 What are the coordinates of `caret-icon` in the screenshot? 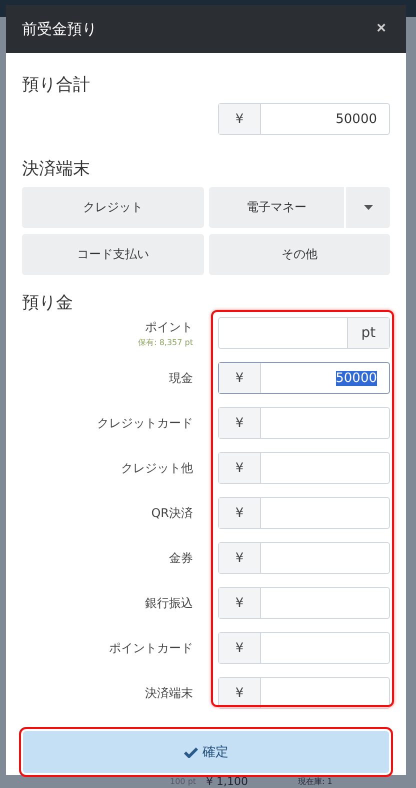 It's located at (368, 207).